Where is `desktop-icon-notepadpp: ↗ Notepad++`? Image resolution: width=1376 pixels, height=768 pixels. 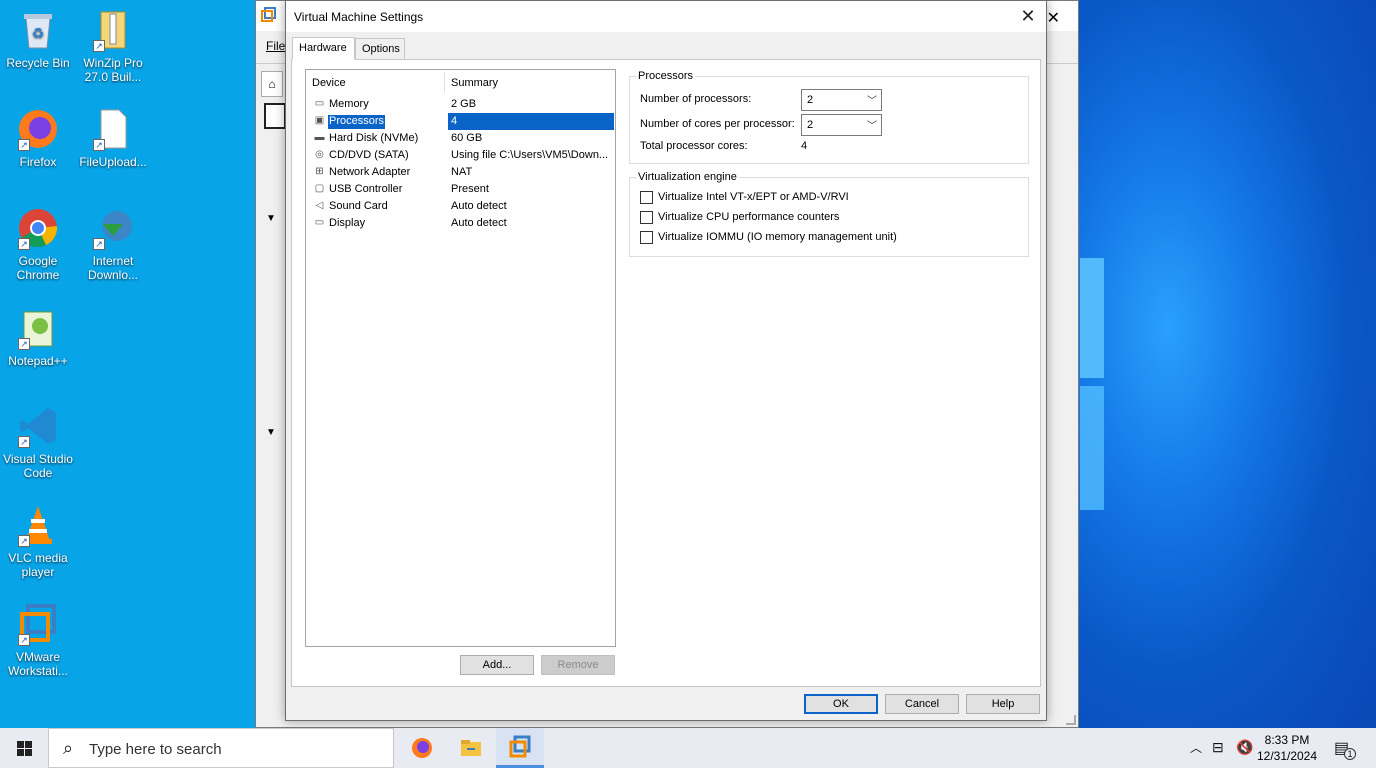
desktop-icon-notepadpp: ↗ Notepad++ is located at coordinates (38, 337).